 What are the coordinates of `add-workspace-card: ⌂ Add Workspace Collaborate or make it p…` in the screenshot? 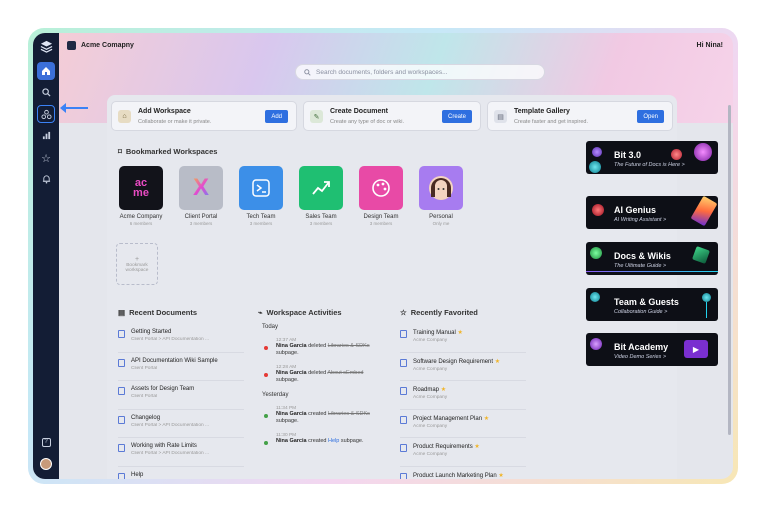 It's located at (204, 116).